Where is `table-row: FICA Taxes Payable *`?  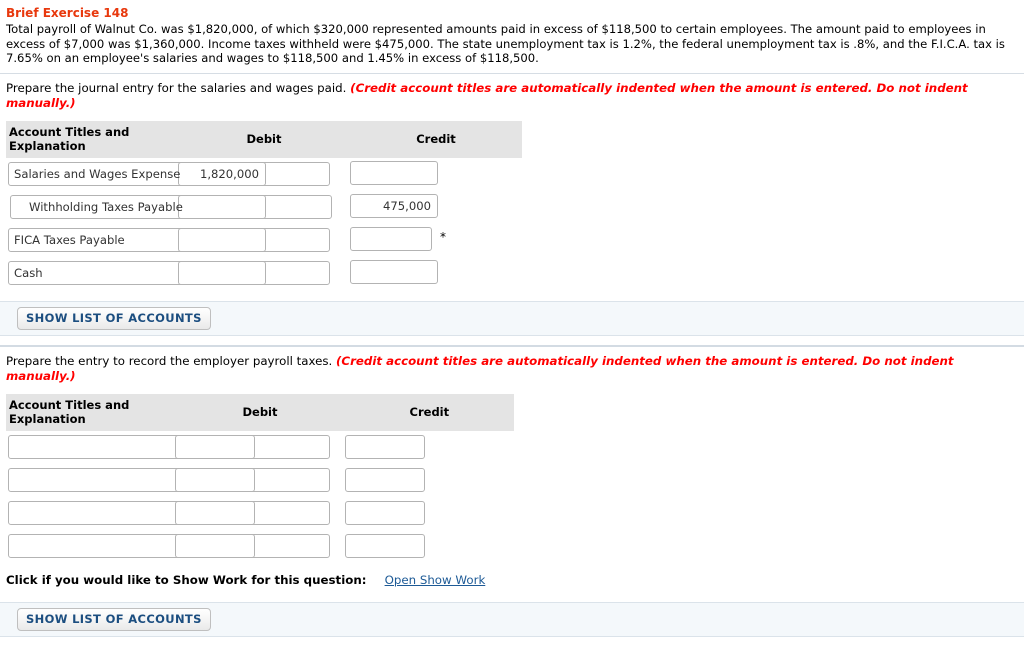
table-row: FICA Taxes Payable * is located at coordinates (264, 240).